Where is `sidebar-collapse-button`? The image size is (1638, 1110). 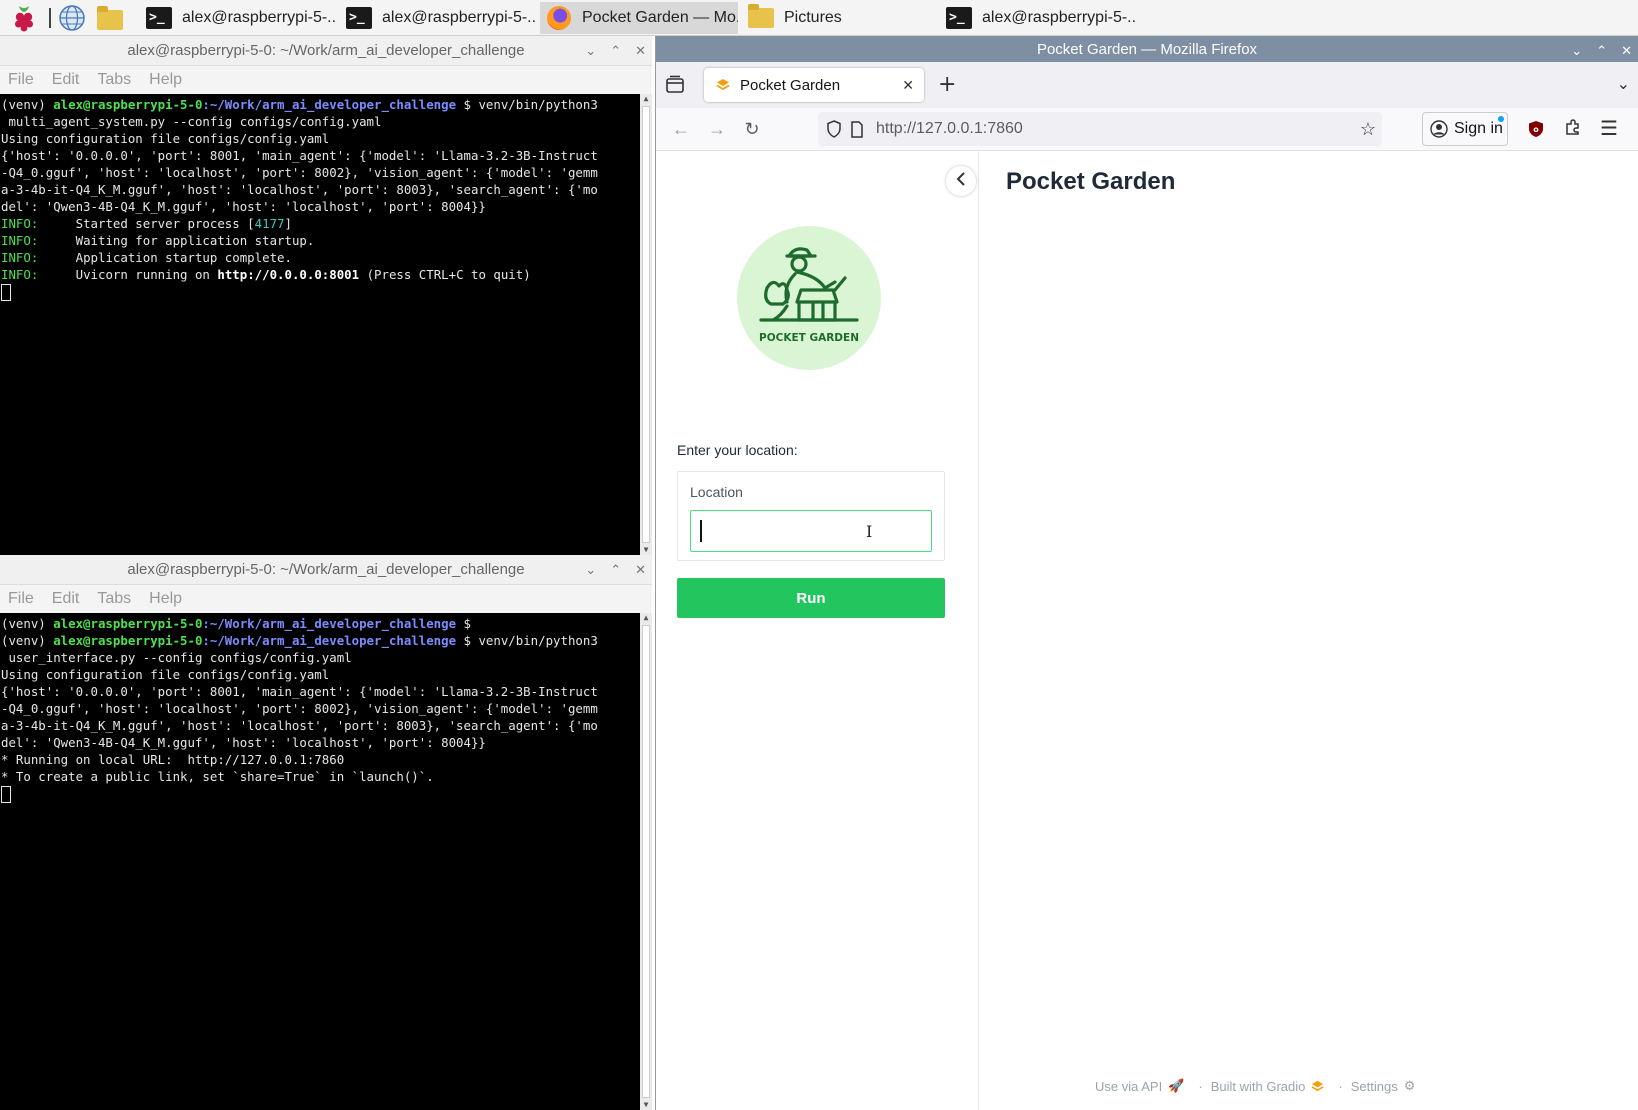
sidebar-collapse-button is located at coordinates (961, 181).